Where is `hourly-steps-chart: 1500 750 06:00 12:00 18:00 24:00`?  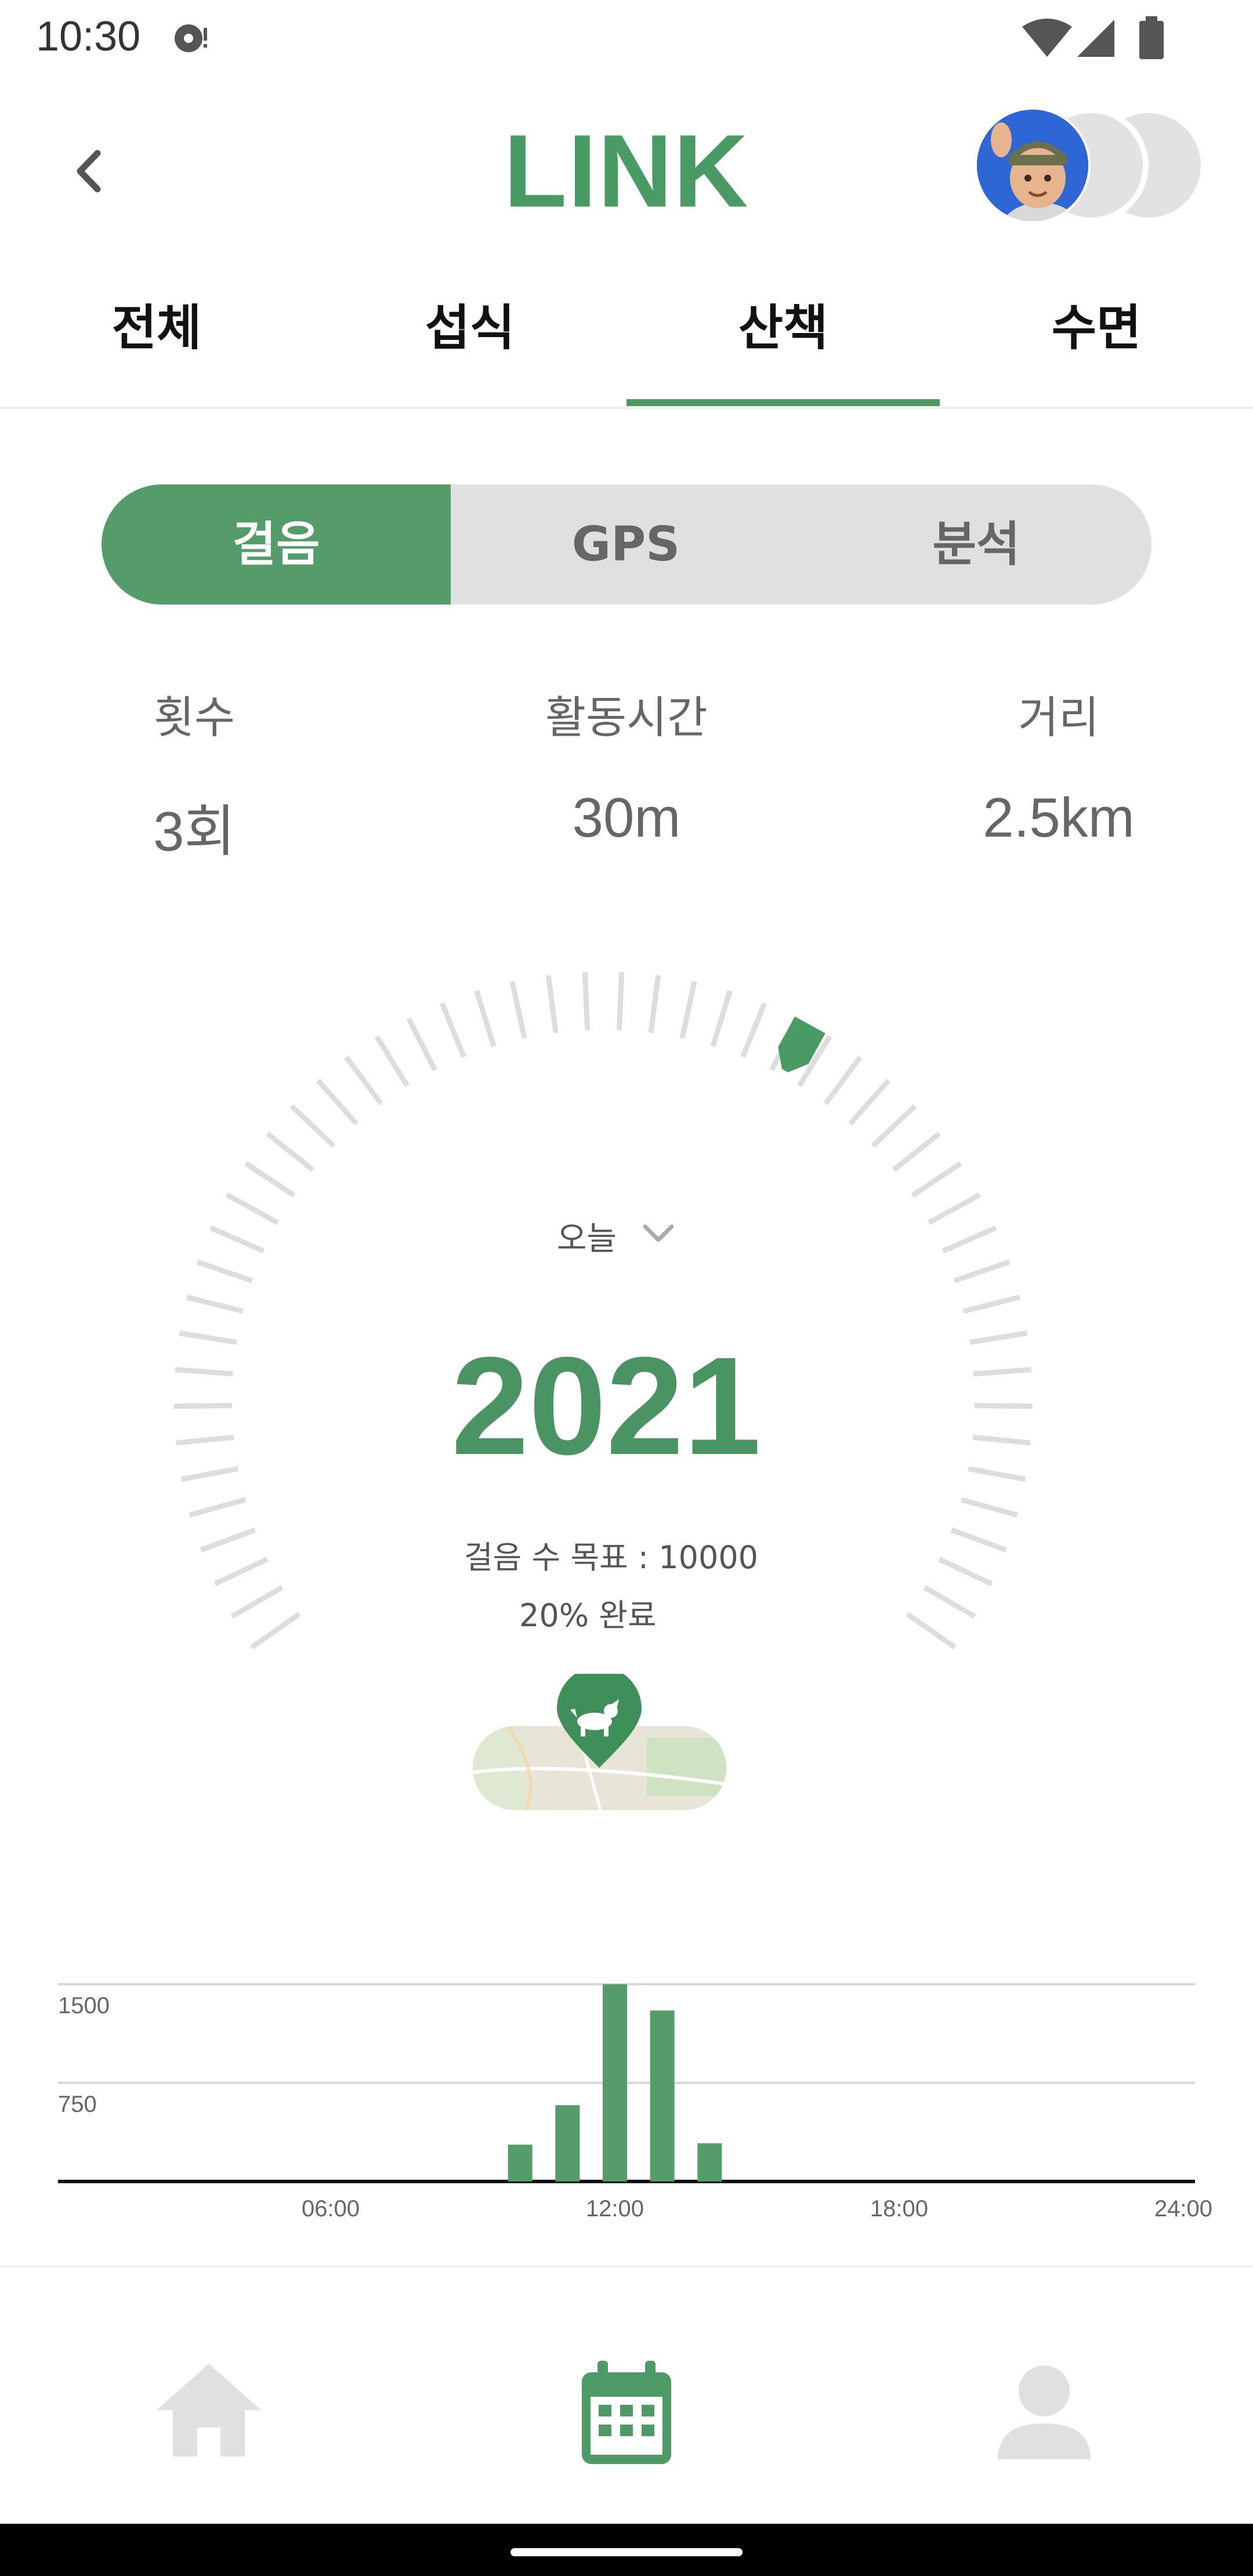 hourly-steps-chart: 1500 750 06:00 12:00 18:00 24:00 is located at coordinates (635, 2102).